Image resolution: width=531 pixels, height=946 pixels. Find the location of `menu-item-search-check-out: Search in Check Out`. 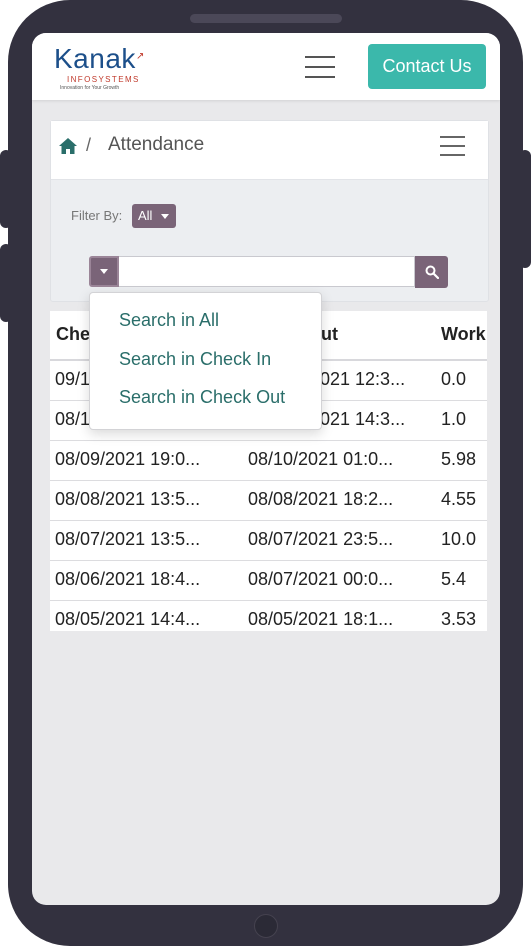

menu-item-search-check-out: Search in Check Out is located at coordinates (202, 397).